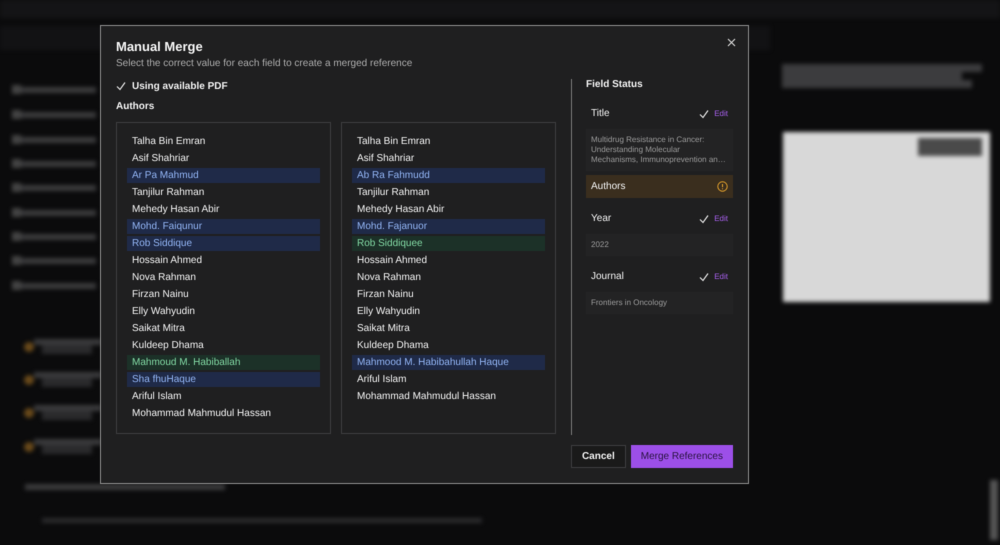 The height and width of the screenshot is (545, 1000). What do you see at coordinates (180, 86) in the screenshot?
I see `pdf-option-label: Using available PDF` at bounding box center [180, 86].